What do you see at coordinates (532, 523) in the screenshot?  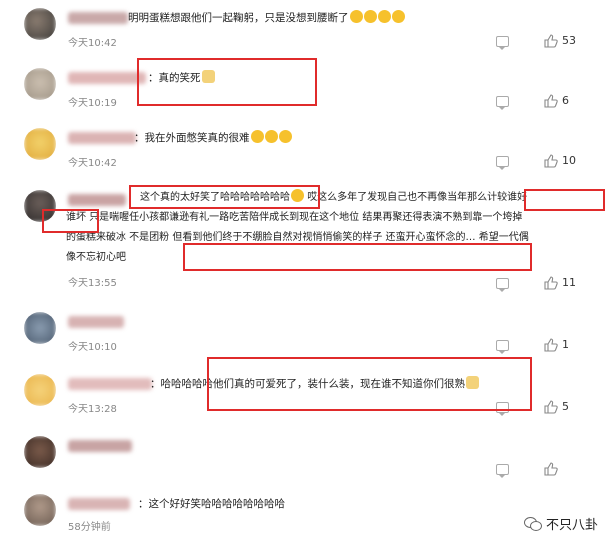 I see `wechat-icon` at bounding box center [532, 523].